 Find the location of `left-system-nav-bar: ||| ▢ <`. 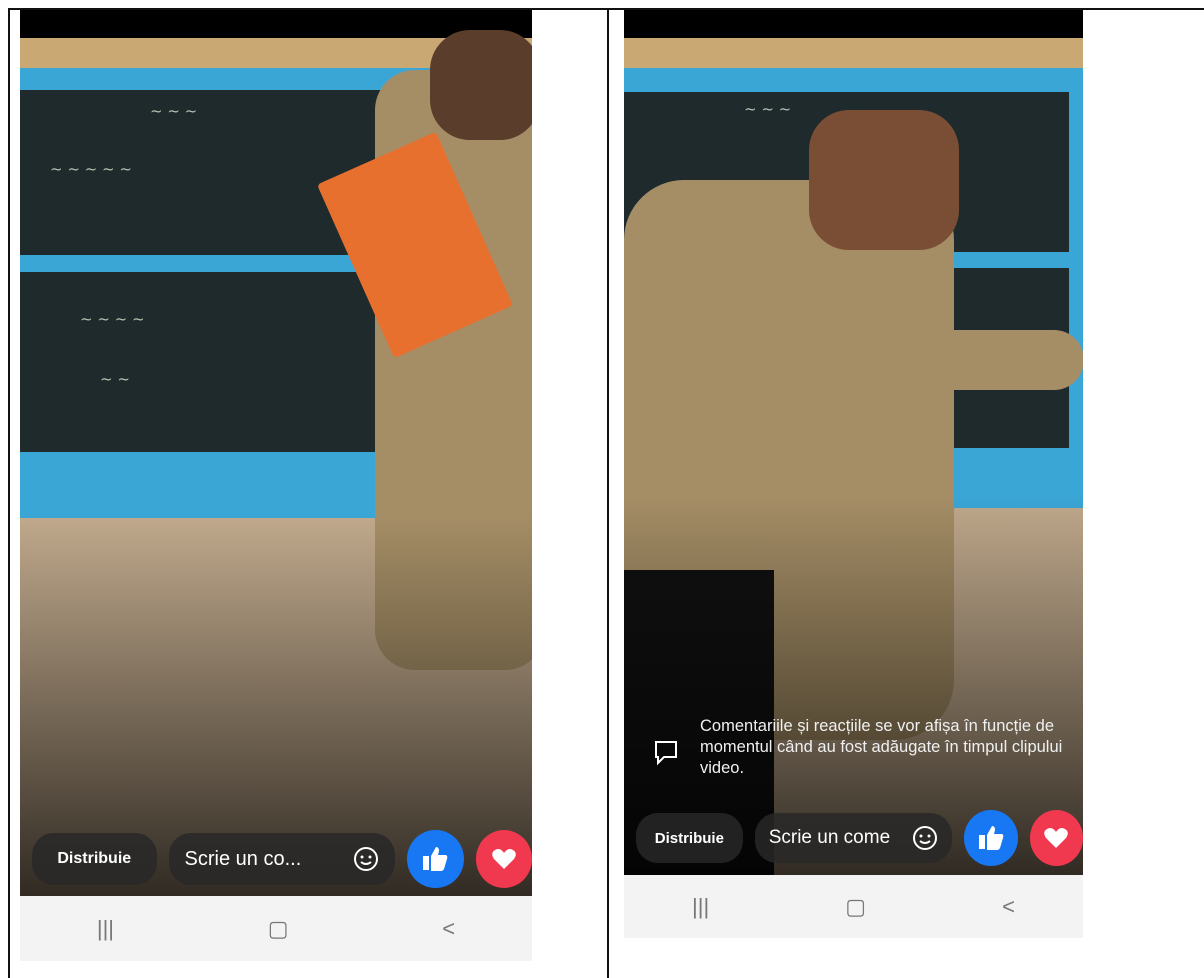

left-system-nav-bar: ||| ▢ < is located at coordinates (276, 928).